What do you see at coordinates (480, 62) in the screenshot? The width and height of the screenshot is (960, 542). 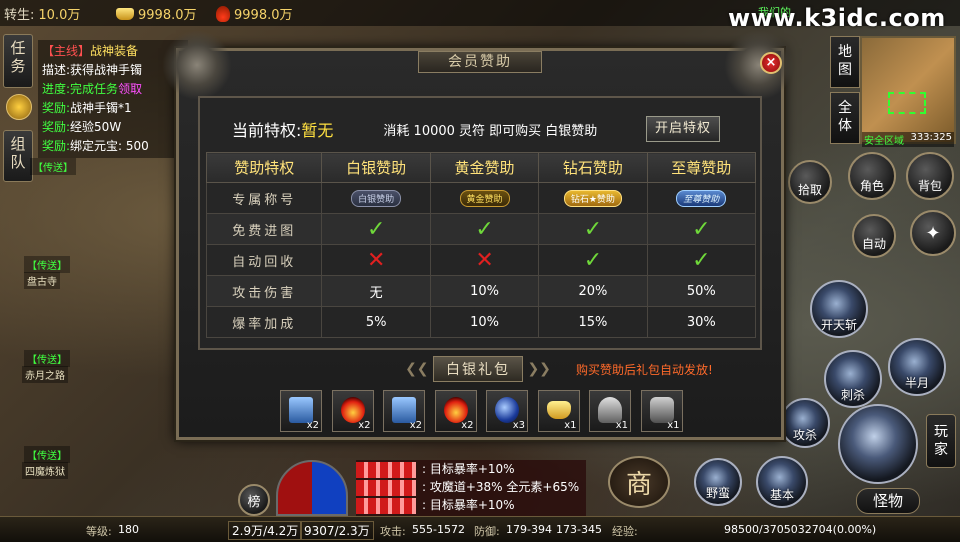 I see `dialog-title: 会员赞助` at bounding box center [480, 62].